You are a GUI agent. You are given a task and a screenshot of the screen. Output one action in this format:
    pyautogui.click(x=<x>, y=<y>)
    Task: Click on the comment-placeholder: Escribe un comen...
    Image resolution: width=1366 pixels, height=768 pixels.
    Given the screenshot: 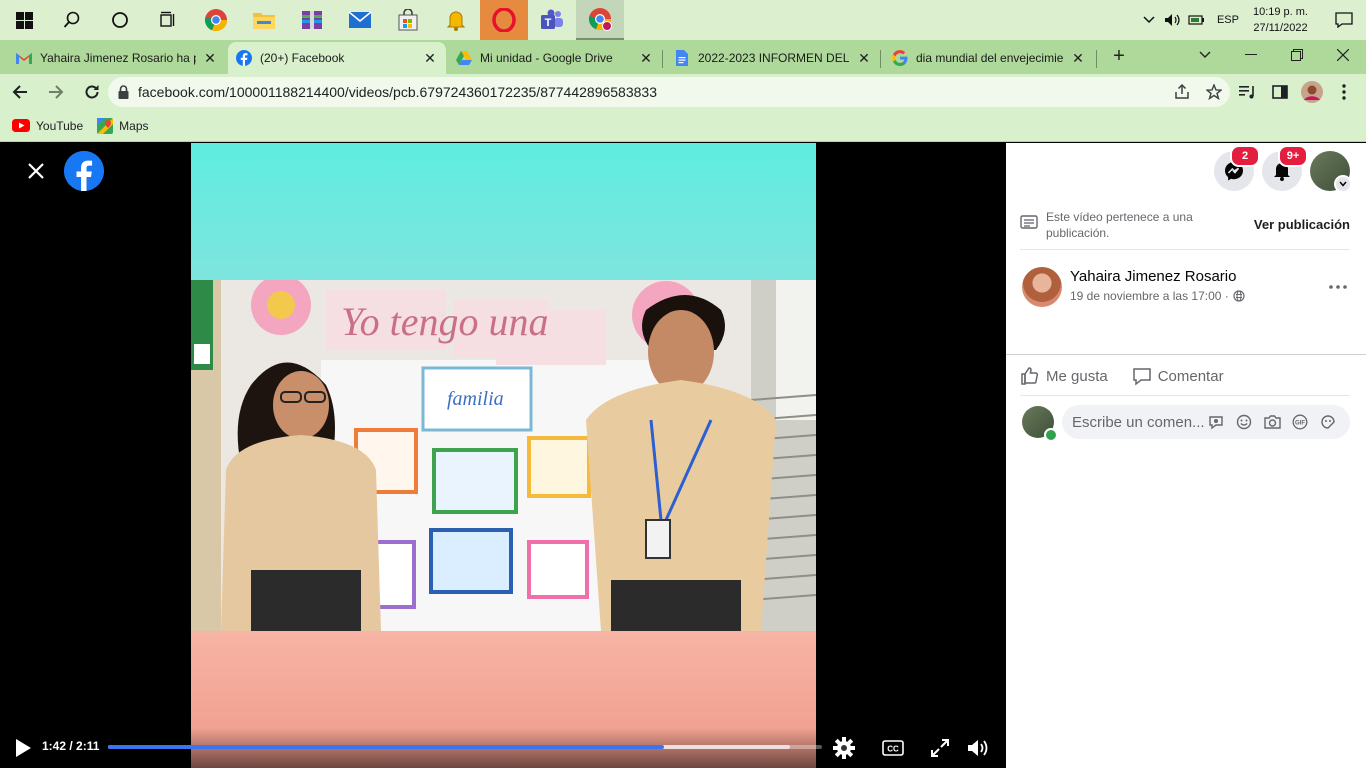 What is the action you would take?
    pyautogui.click(x=1142, y=422)
    